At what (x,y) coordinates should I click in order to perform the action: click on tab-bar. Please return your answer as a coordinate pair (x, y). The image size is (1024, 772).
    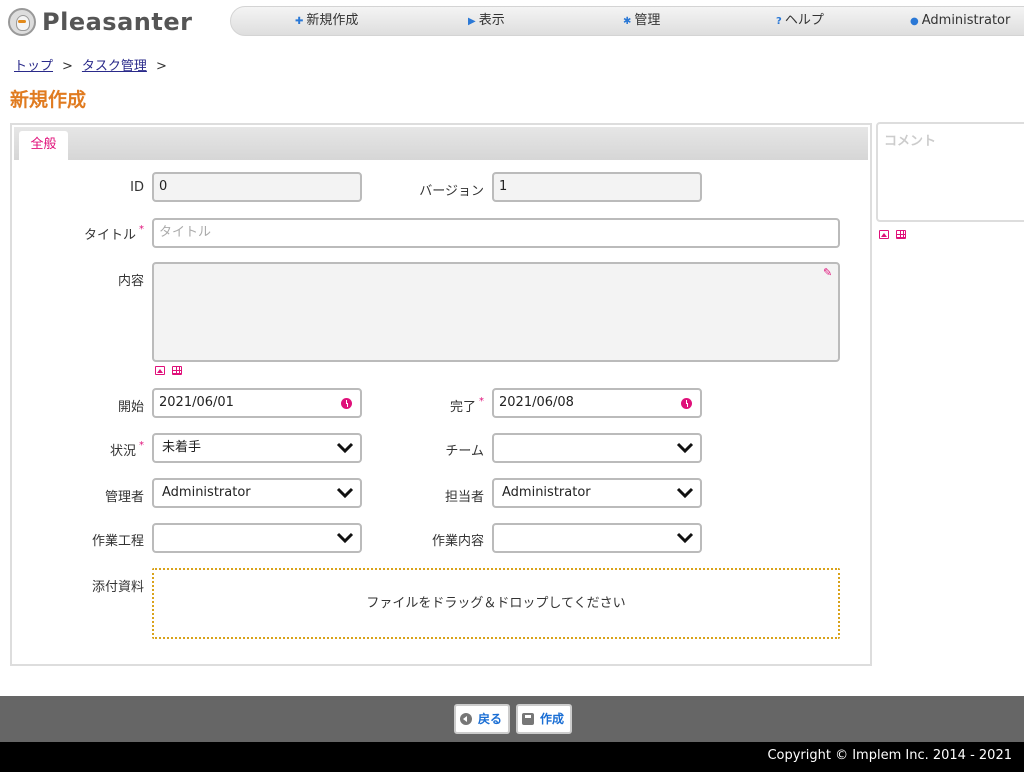
    Looking at the image, I should click on (441, 143).